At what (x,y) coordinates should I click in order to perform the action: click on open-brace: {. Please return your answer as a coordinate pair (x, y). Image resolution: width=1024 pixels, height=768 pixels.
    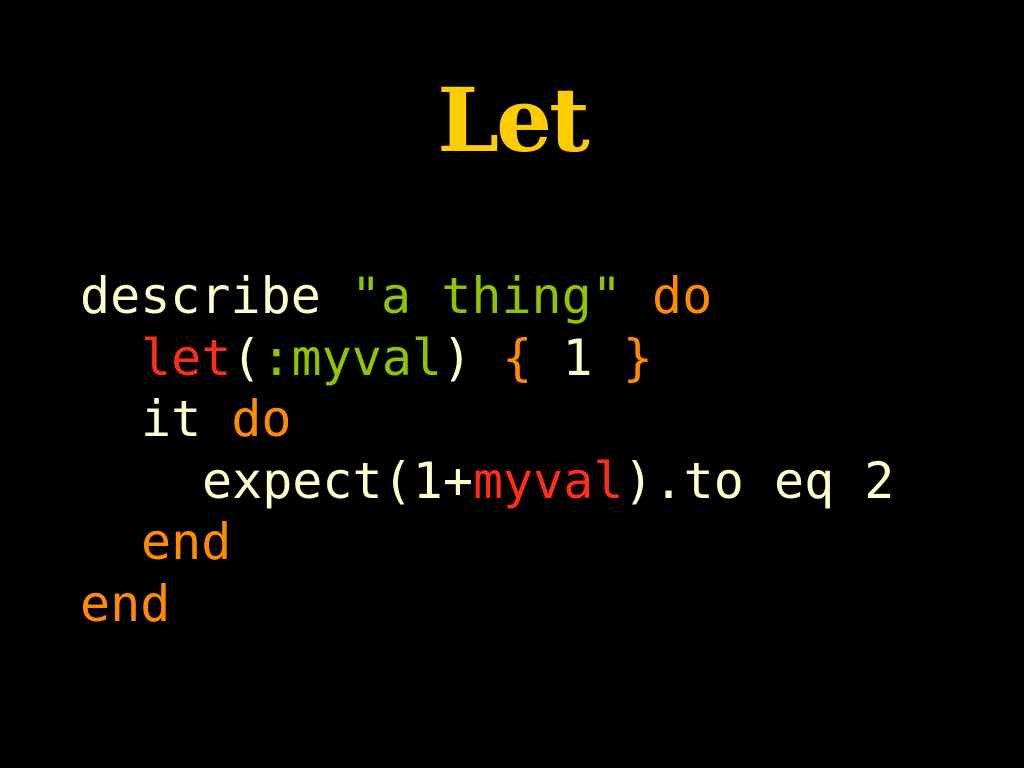
    Looking at the image, I should click on (517, 357).